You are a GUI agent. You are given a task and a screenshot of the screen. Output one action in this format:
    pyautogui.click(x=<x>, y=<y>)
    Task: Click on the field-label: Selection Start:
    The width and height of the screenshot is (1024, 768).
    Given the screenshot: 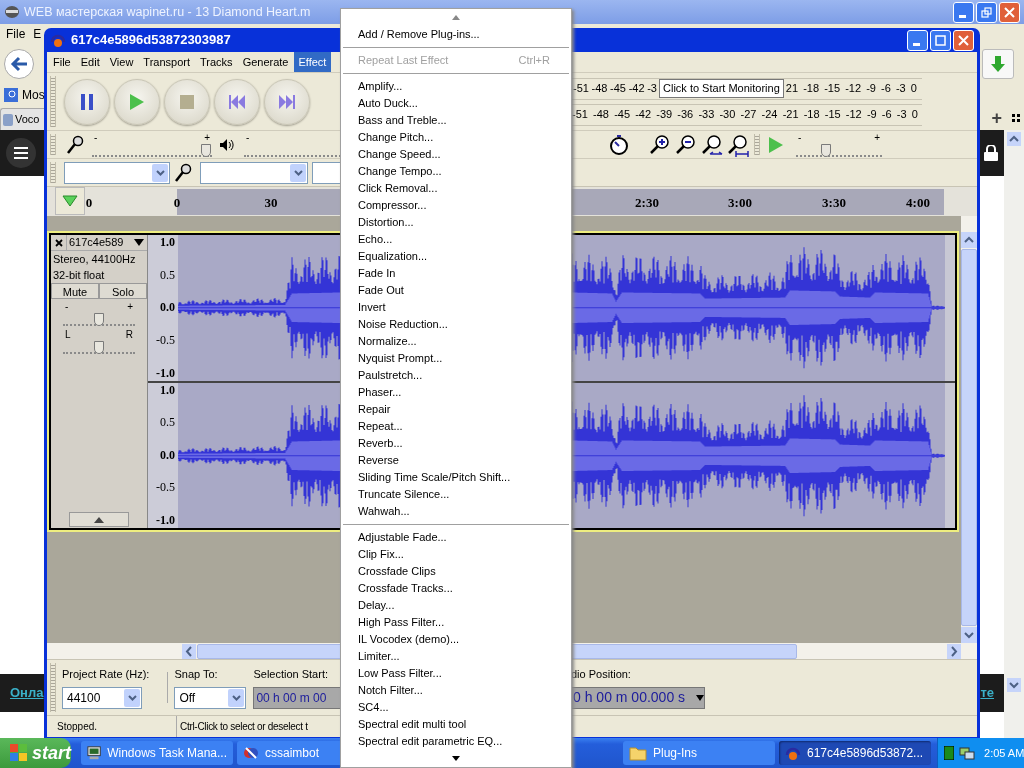 What is the action you would take?
    pyautogui.click(x=291, y=675)
    